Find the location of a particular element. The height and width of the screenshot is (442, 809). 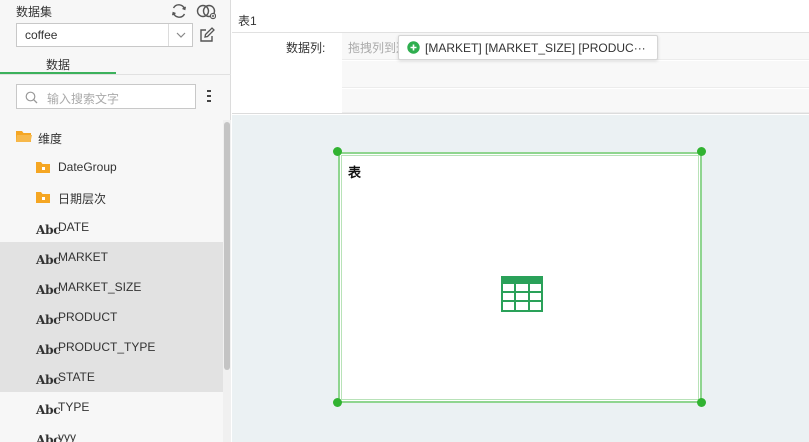

table-icon is located at coordinates (522, 294).